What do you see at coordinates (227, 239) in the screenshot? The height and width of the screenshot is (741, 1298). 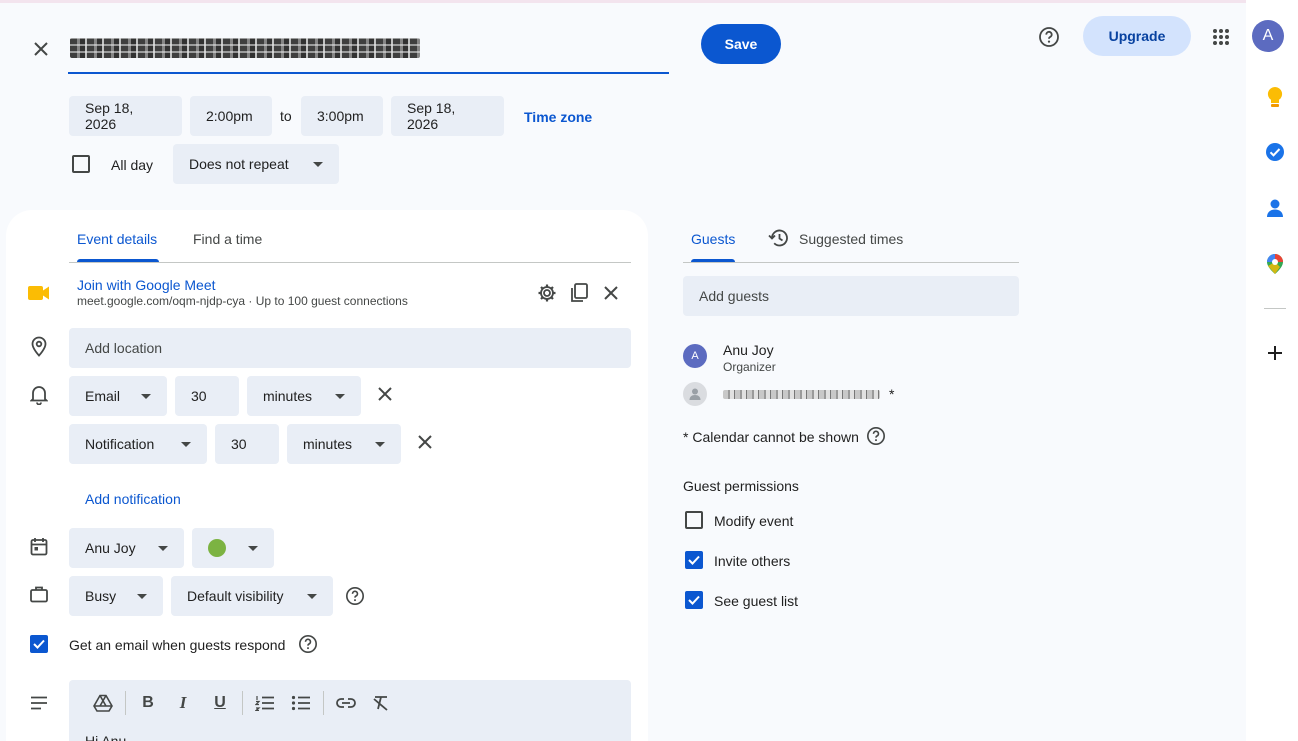 I see `tab-find-a-time: Find a time` at bounding box center [227, 239].